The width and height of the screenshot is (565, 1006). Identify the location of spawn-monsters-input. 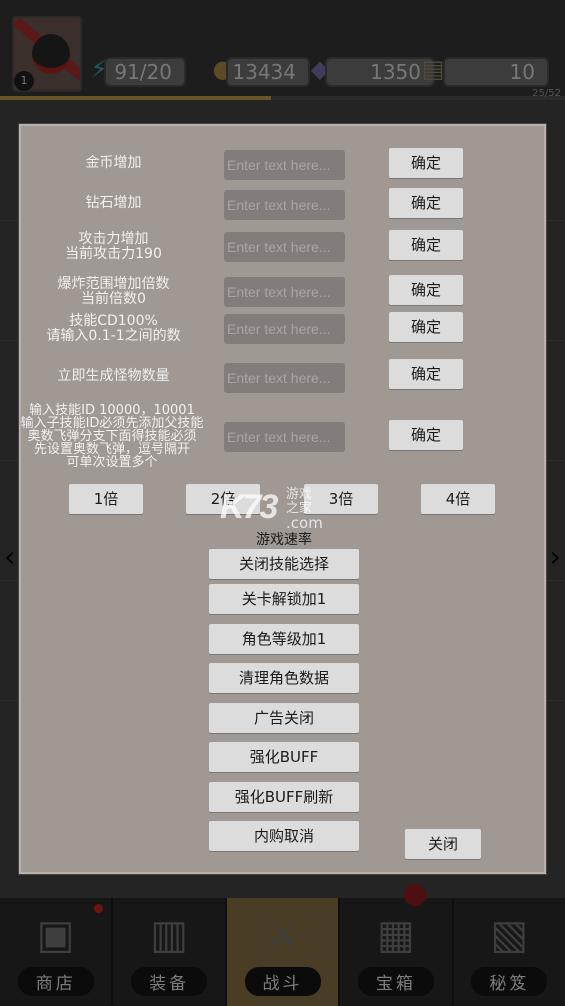
(284, 378).